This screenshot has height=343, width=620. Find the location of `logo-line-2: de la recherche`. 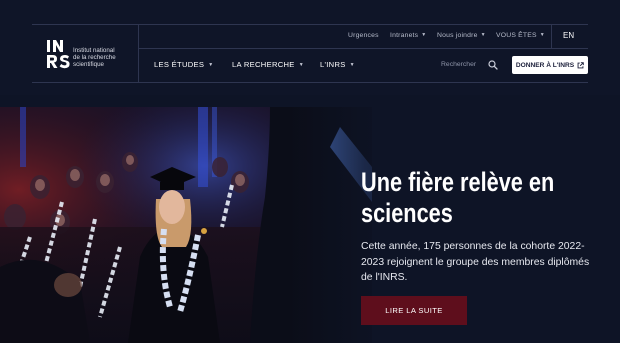

logo-line-2: de la recherche is located at coordinates (94, 57).